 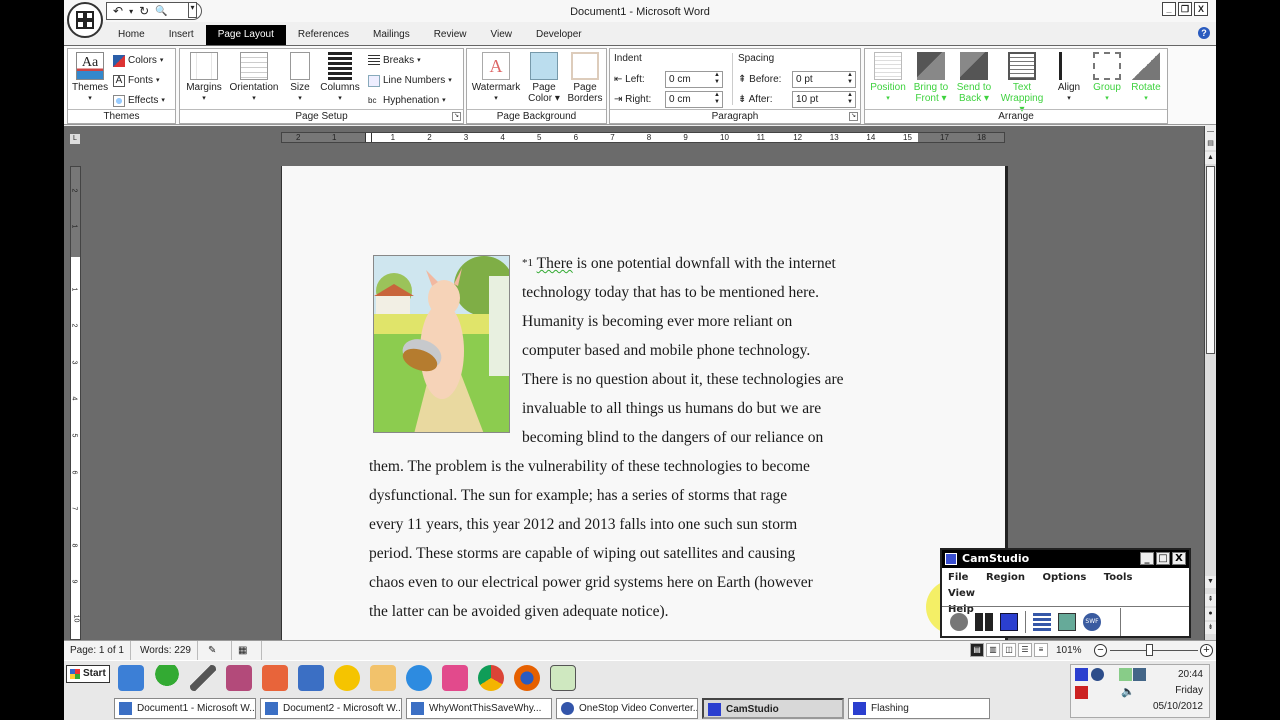 I want to click on spacing-after-input: 10 pt ▲ ▼, so click(x=824, y=99).